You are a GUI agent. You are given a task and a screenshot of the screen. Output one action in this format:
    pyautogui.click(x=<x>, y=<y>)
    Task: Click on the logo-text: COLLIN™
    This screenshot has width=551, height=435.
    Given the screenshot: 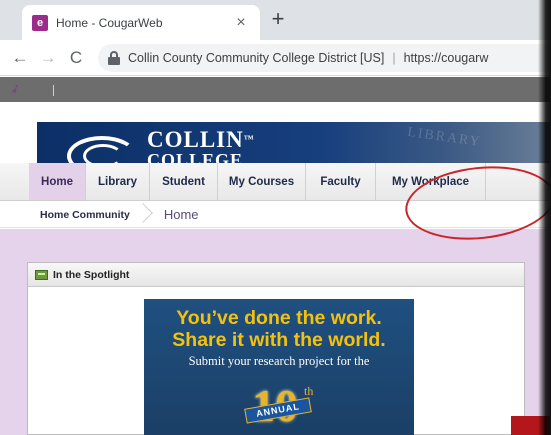 What is the action you would take?
    pyautogui.click(x=201, y=139)
    